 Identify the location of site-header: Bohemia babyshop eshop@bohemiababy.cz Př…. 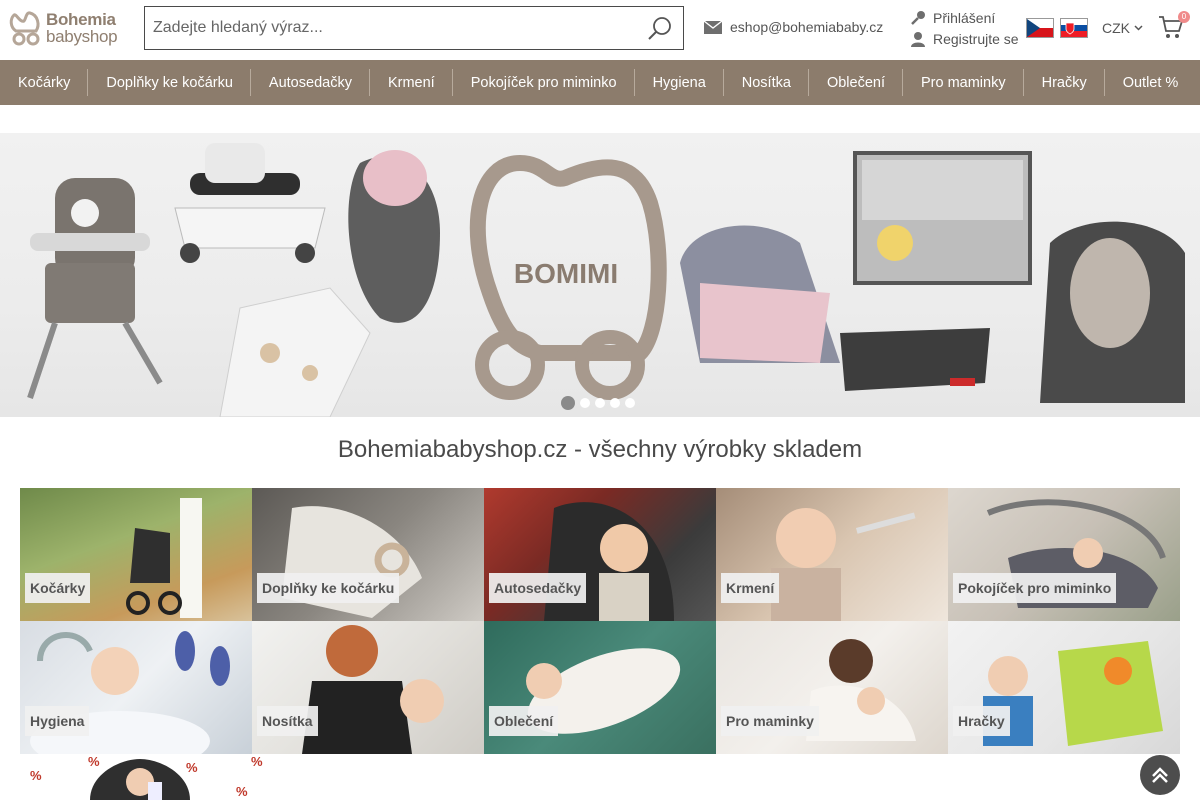
(600, 29).